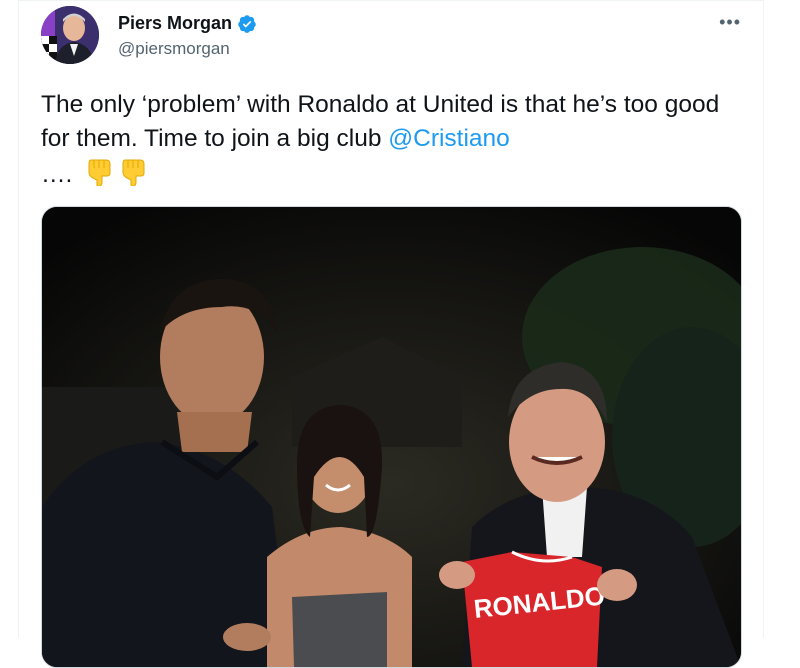 The image size is (800, 668). I want to click on divider, so click(391, 0).